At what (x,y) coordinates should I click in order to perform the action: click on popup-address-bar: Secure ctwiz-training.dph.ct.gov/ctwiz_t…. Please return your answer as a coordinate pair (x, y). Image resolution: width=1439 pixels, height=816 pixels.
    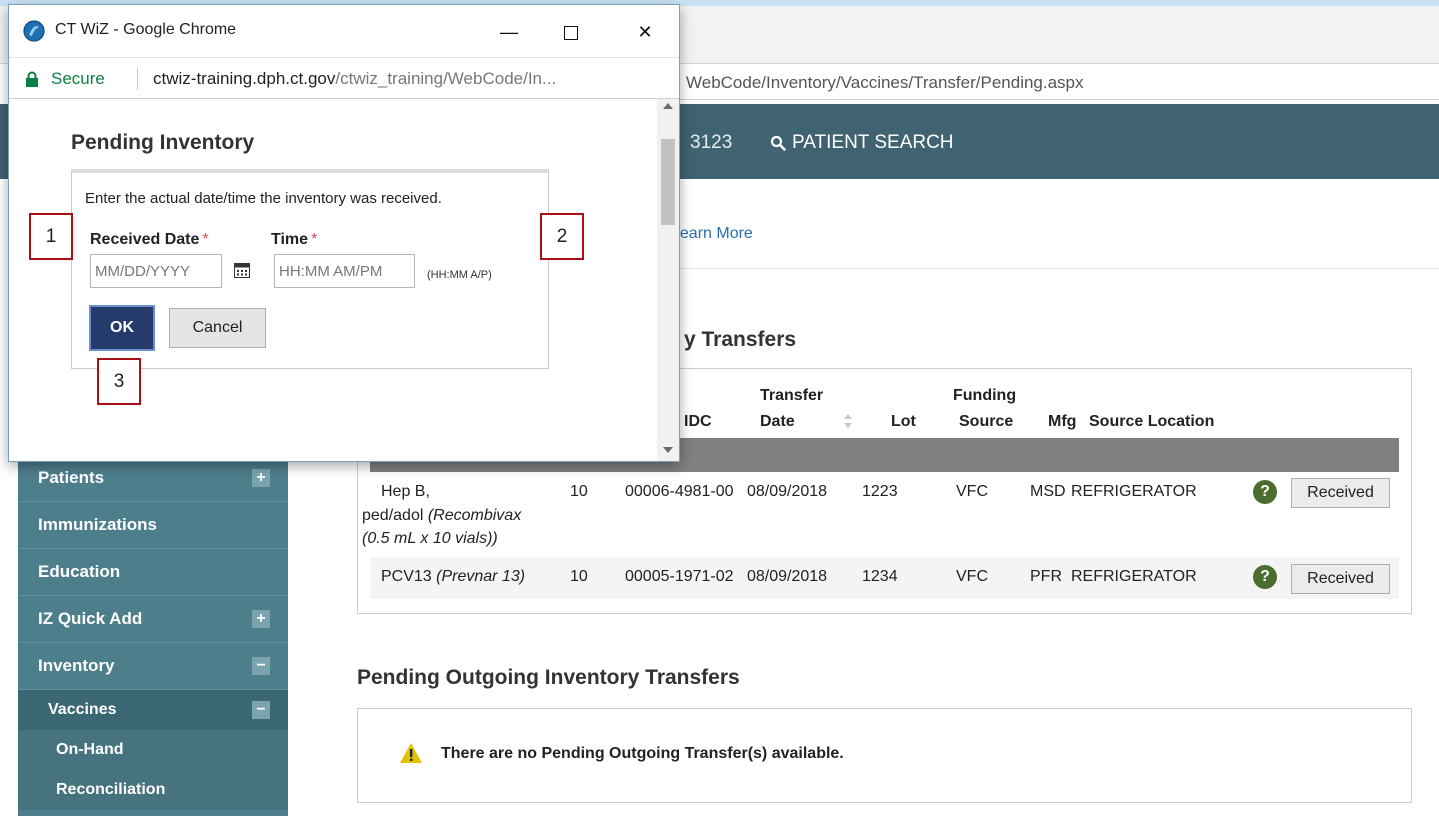
    Looking at the image, I should click on (344, 78).